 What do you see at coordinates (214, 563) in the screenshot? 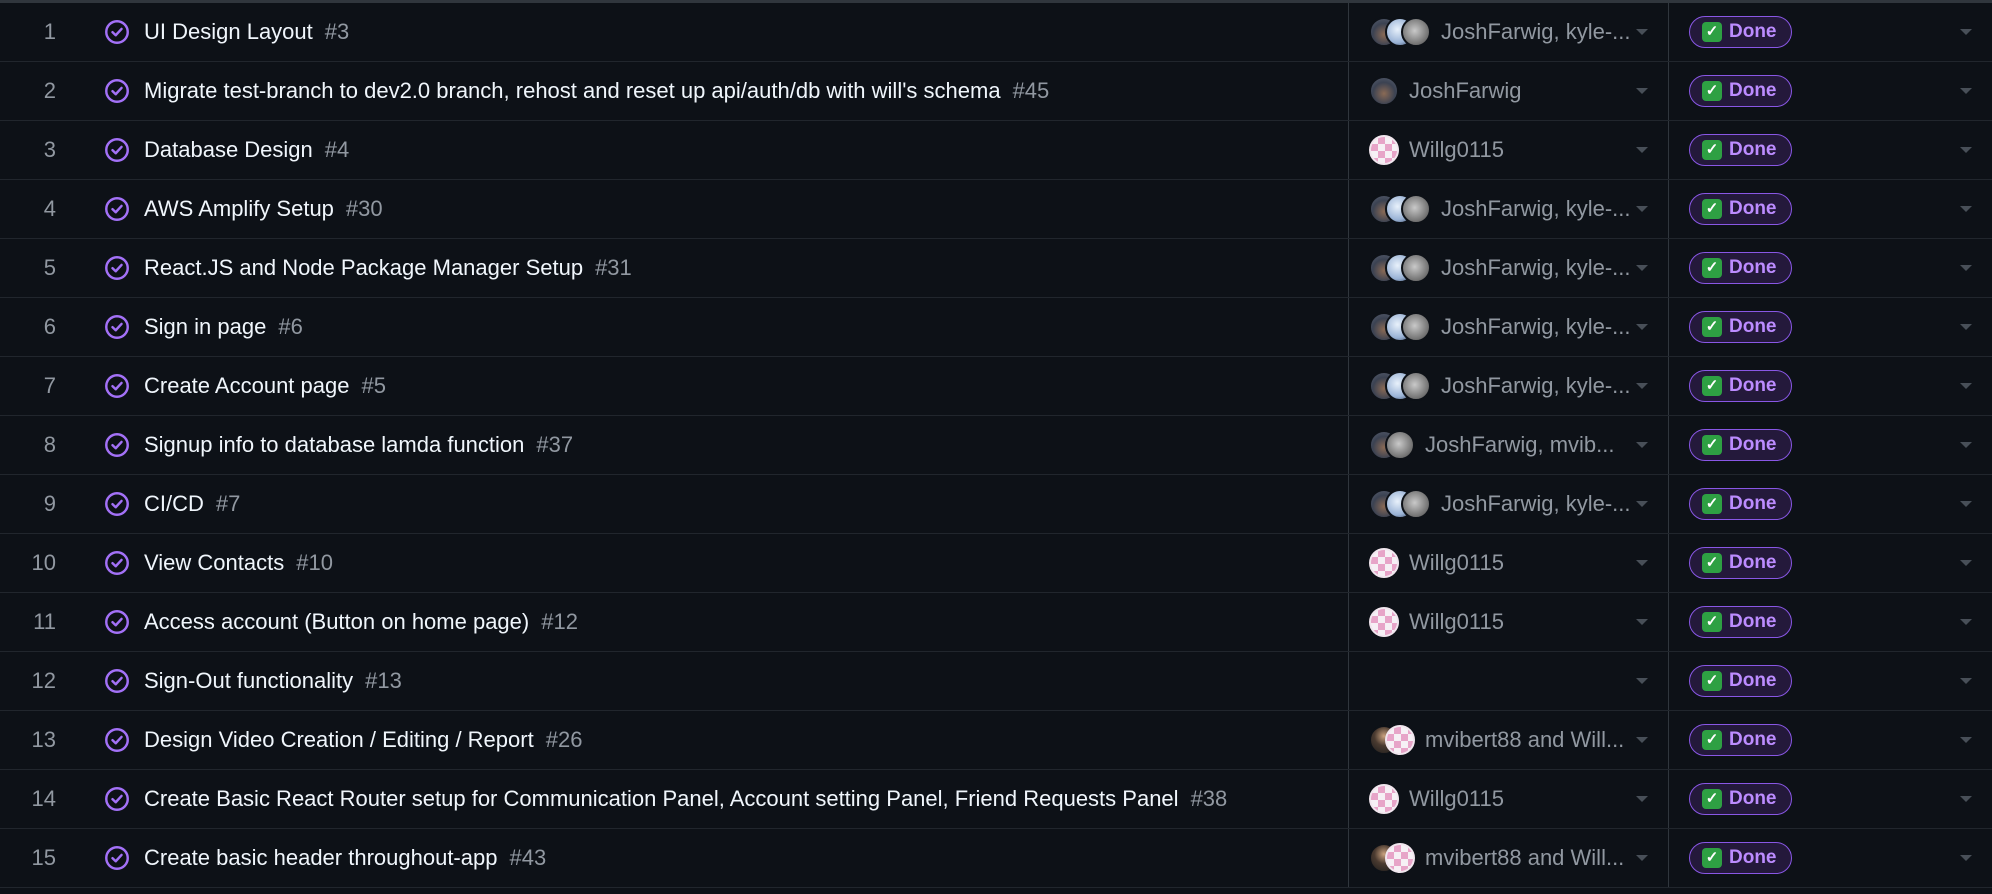
I see `issue-title-link: View Contacts` at bounding box center [214, 563].